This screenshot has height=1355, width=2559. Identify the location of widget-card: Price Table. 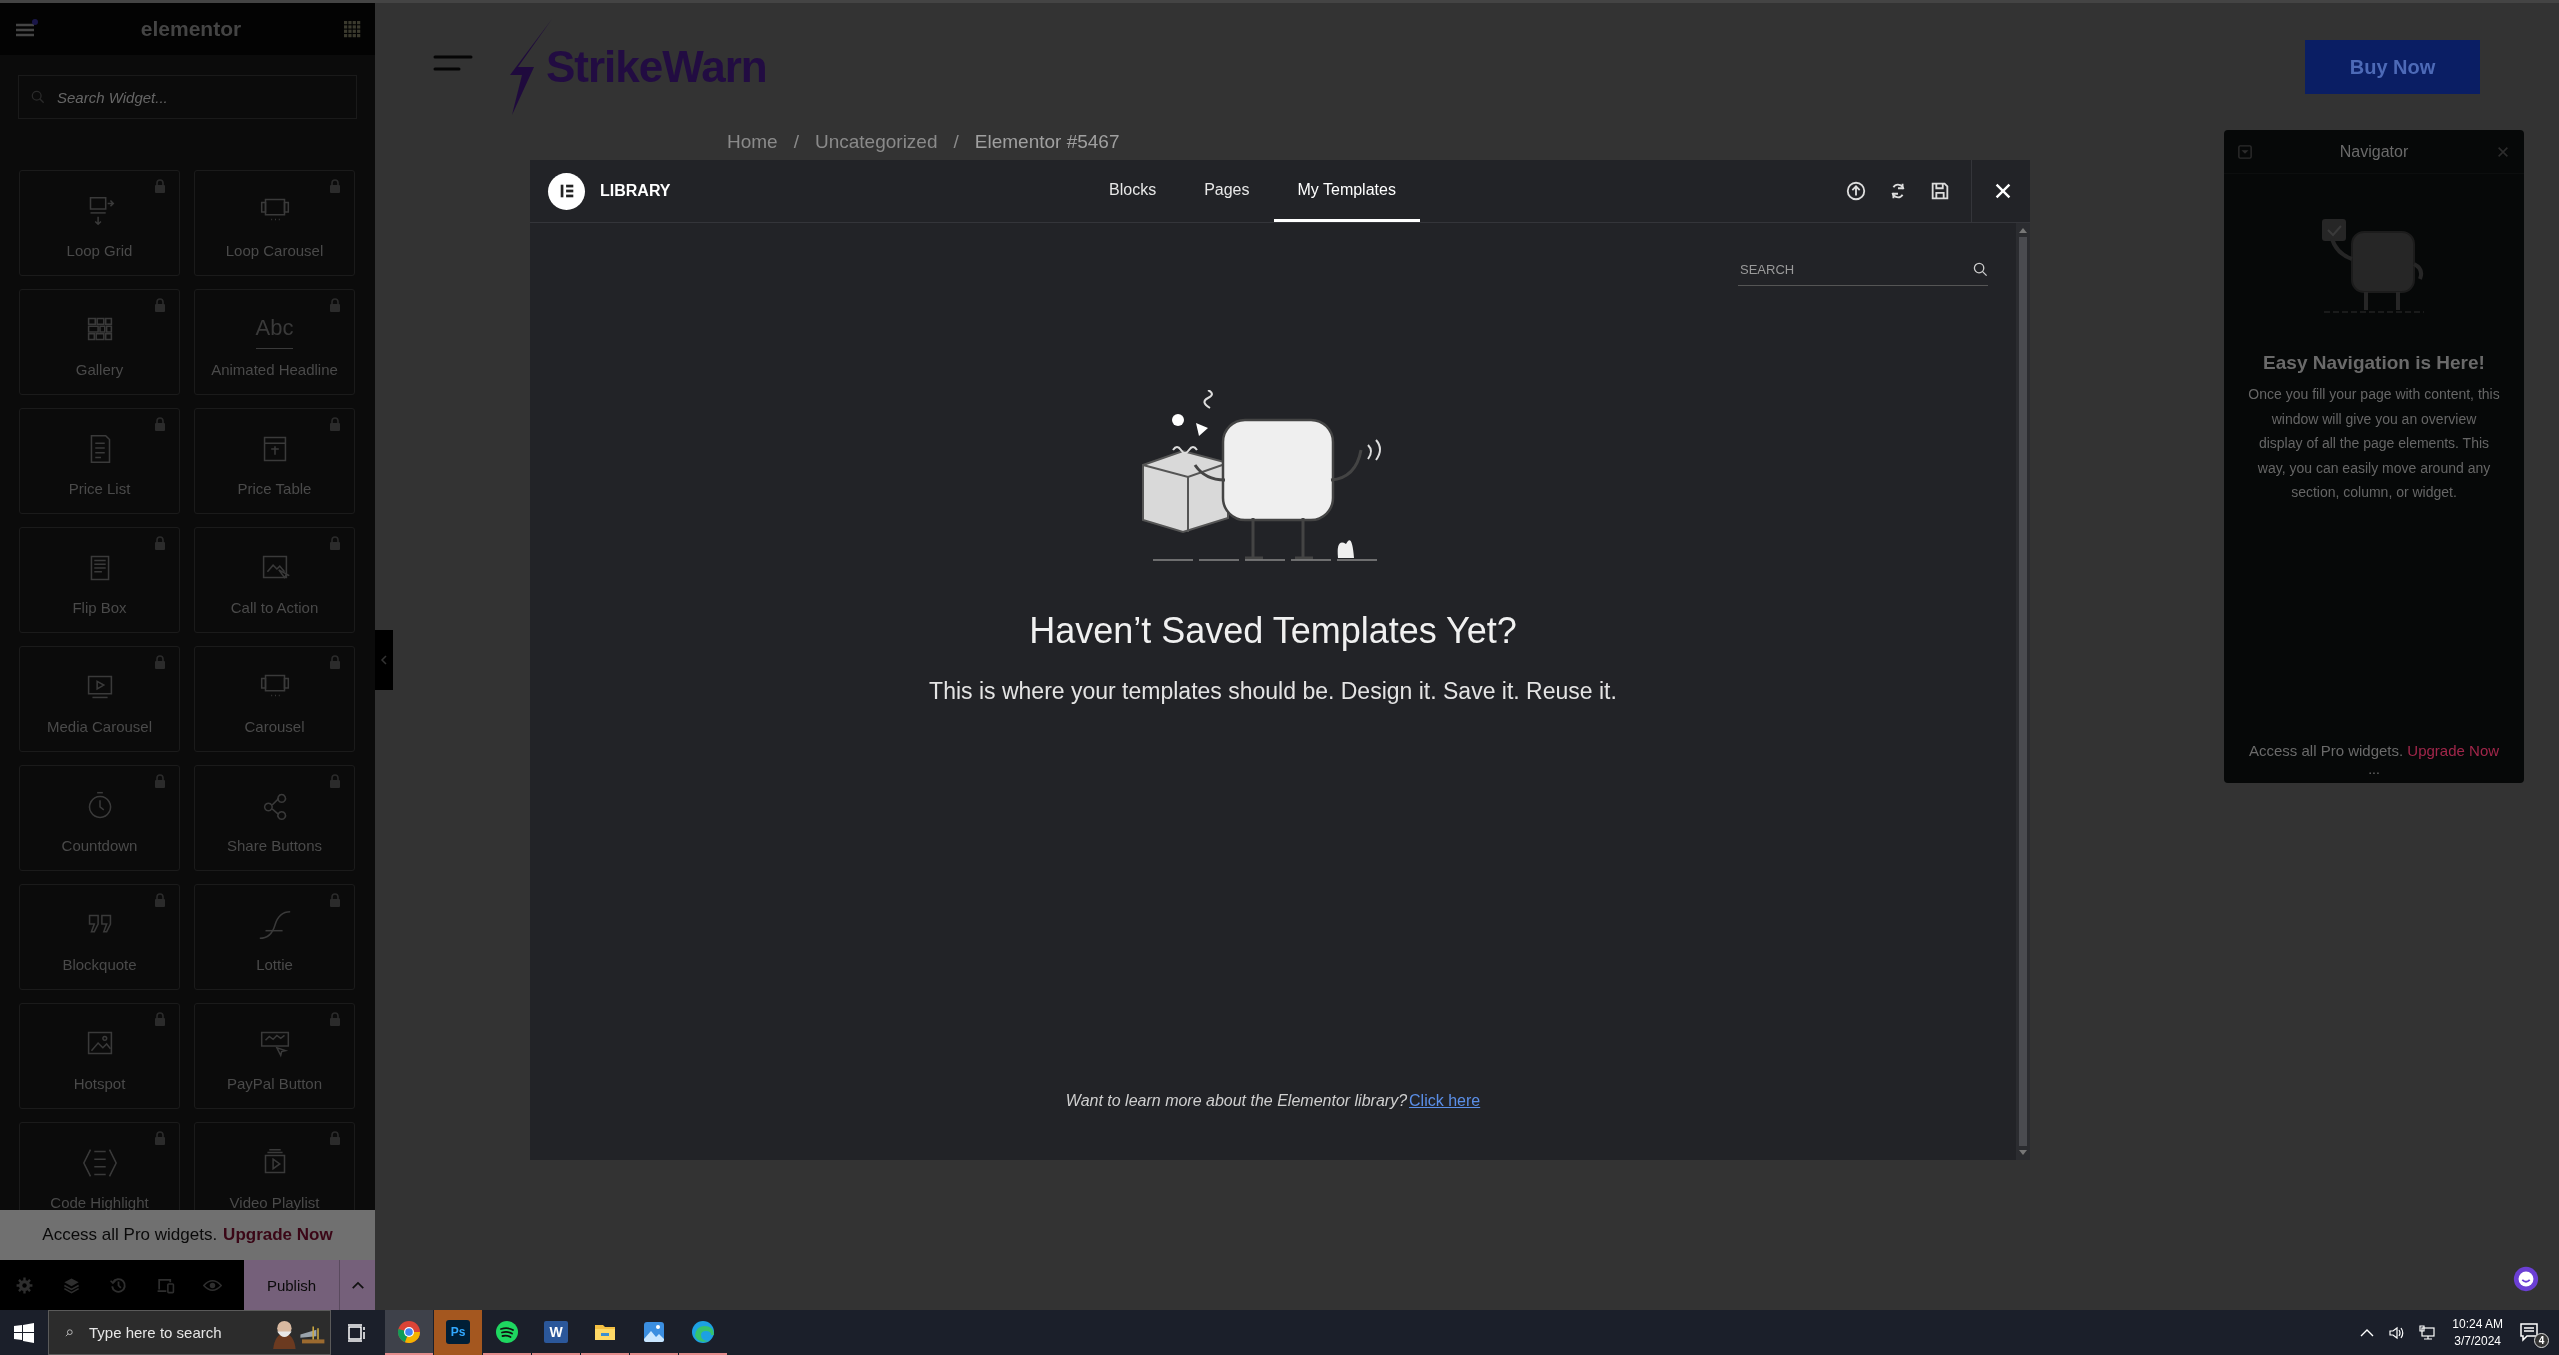
(274, 461).